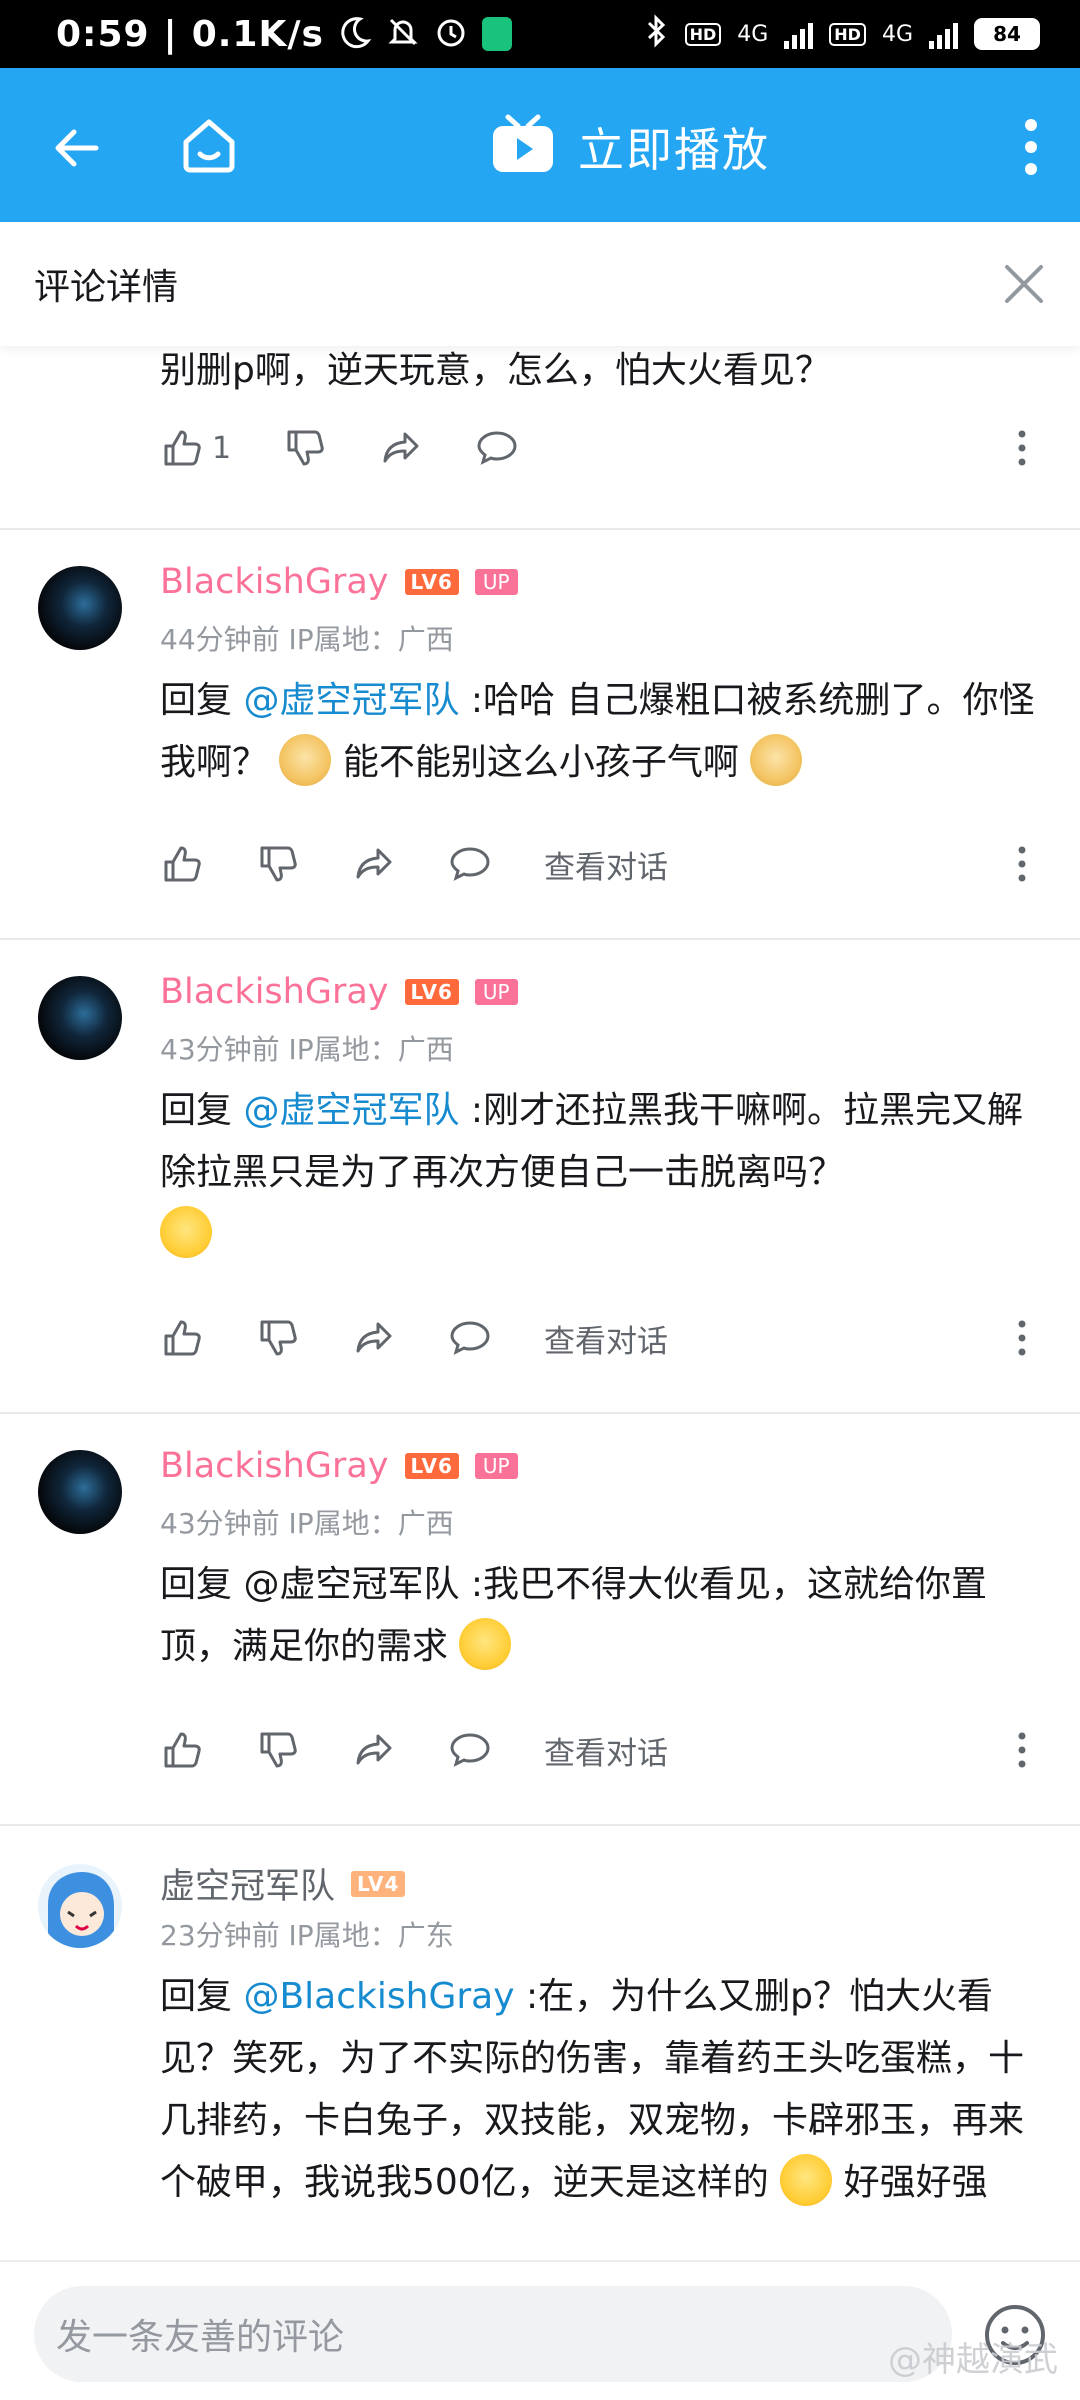  Describe the element at coordinates (847, 34) in the screenshot. I see `hd-badge-2: HD` at that location.